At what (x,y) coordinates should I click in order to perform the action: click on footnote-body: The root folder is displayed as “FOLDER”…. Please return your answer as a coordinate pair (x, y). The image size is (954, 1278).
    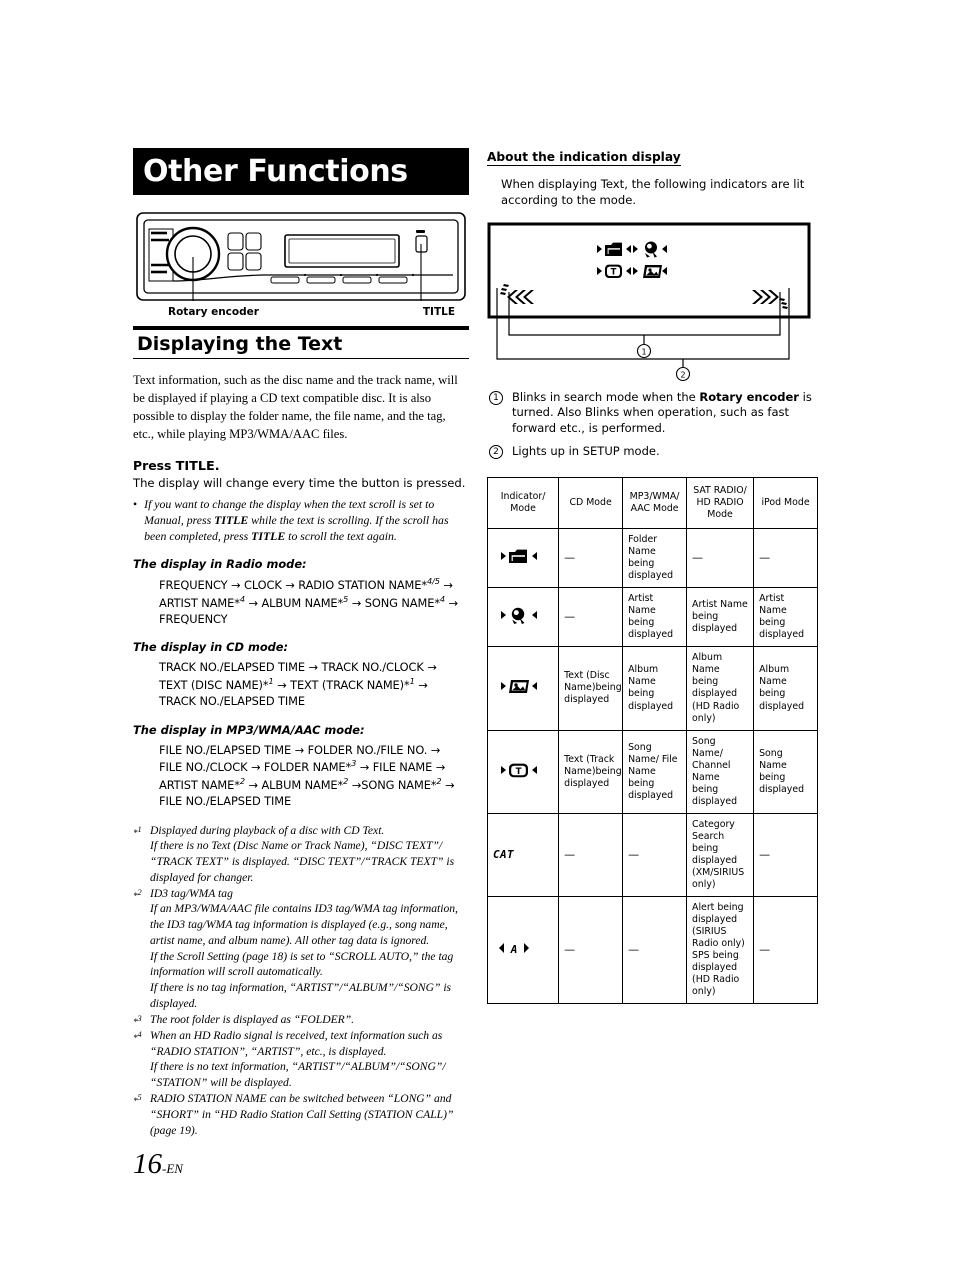
    Looking at the image, I should click on (309, 1020).